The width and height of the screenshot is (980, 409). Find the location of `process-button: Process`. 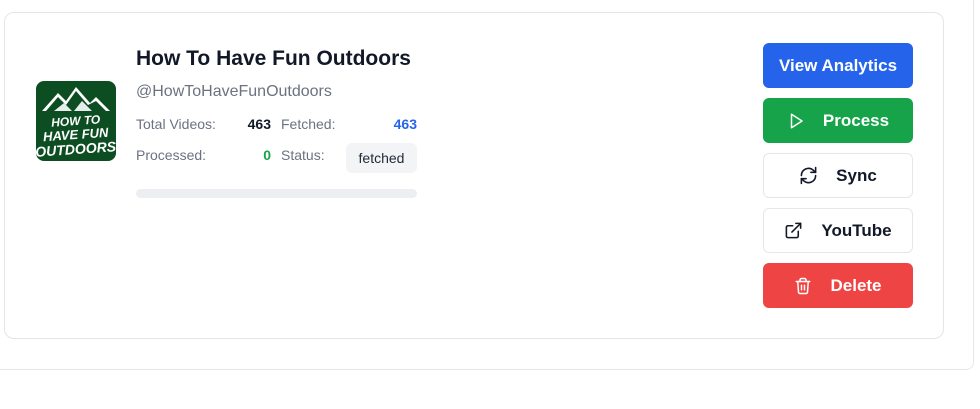

process-button: Process is located at coordinates (838, 120).